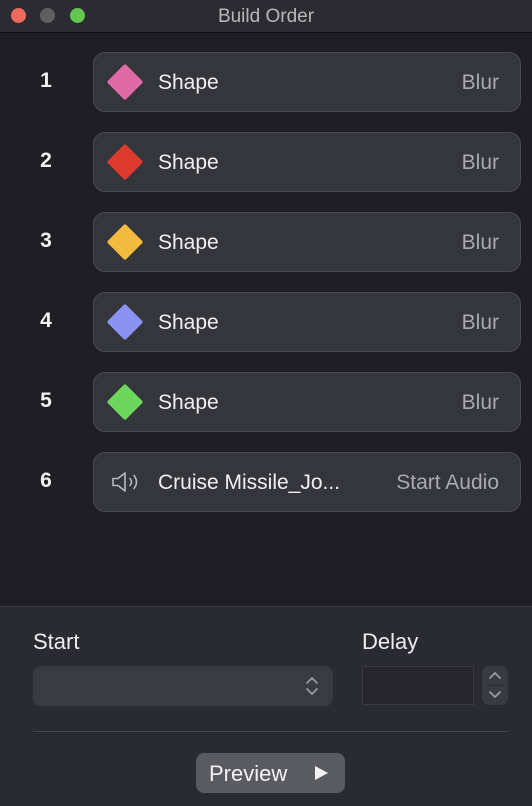 Image resolution: width=532 pixels, height=806 pixels. I want to click on build-row: 1 Shape Blur, so click(266, 92).